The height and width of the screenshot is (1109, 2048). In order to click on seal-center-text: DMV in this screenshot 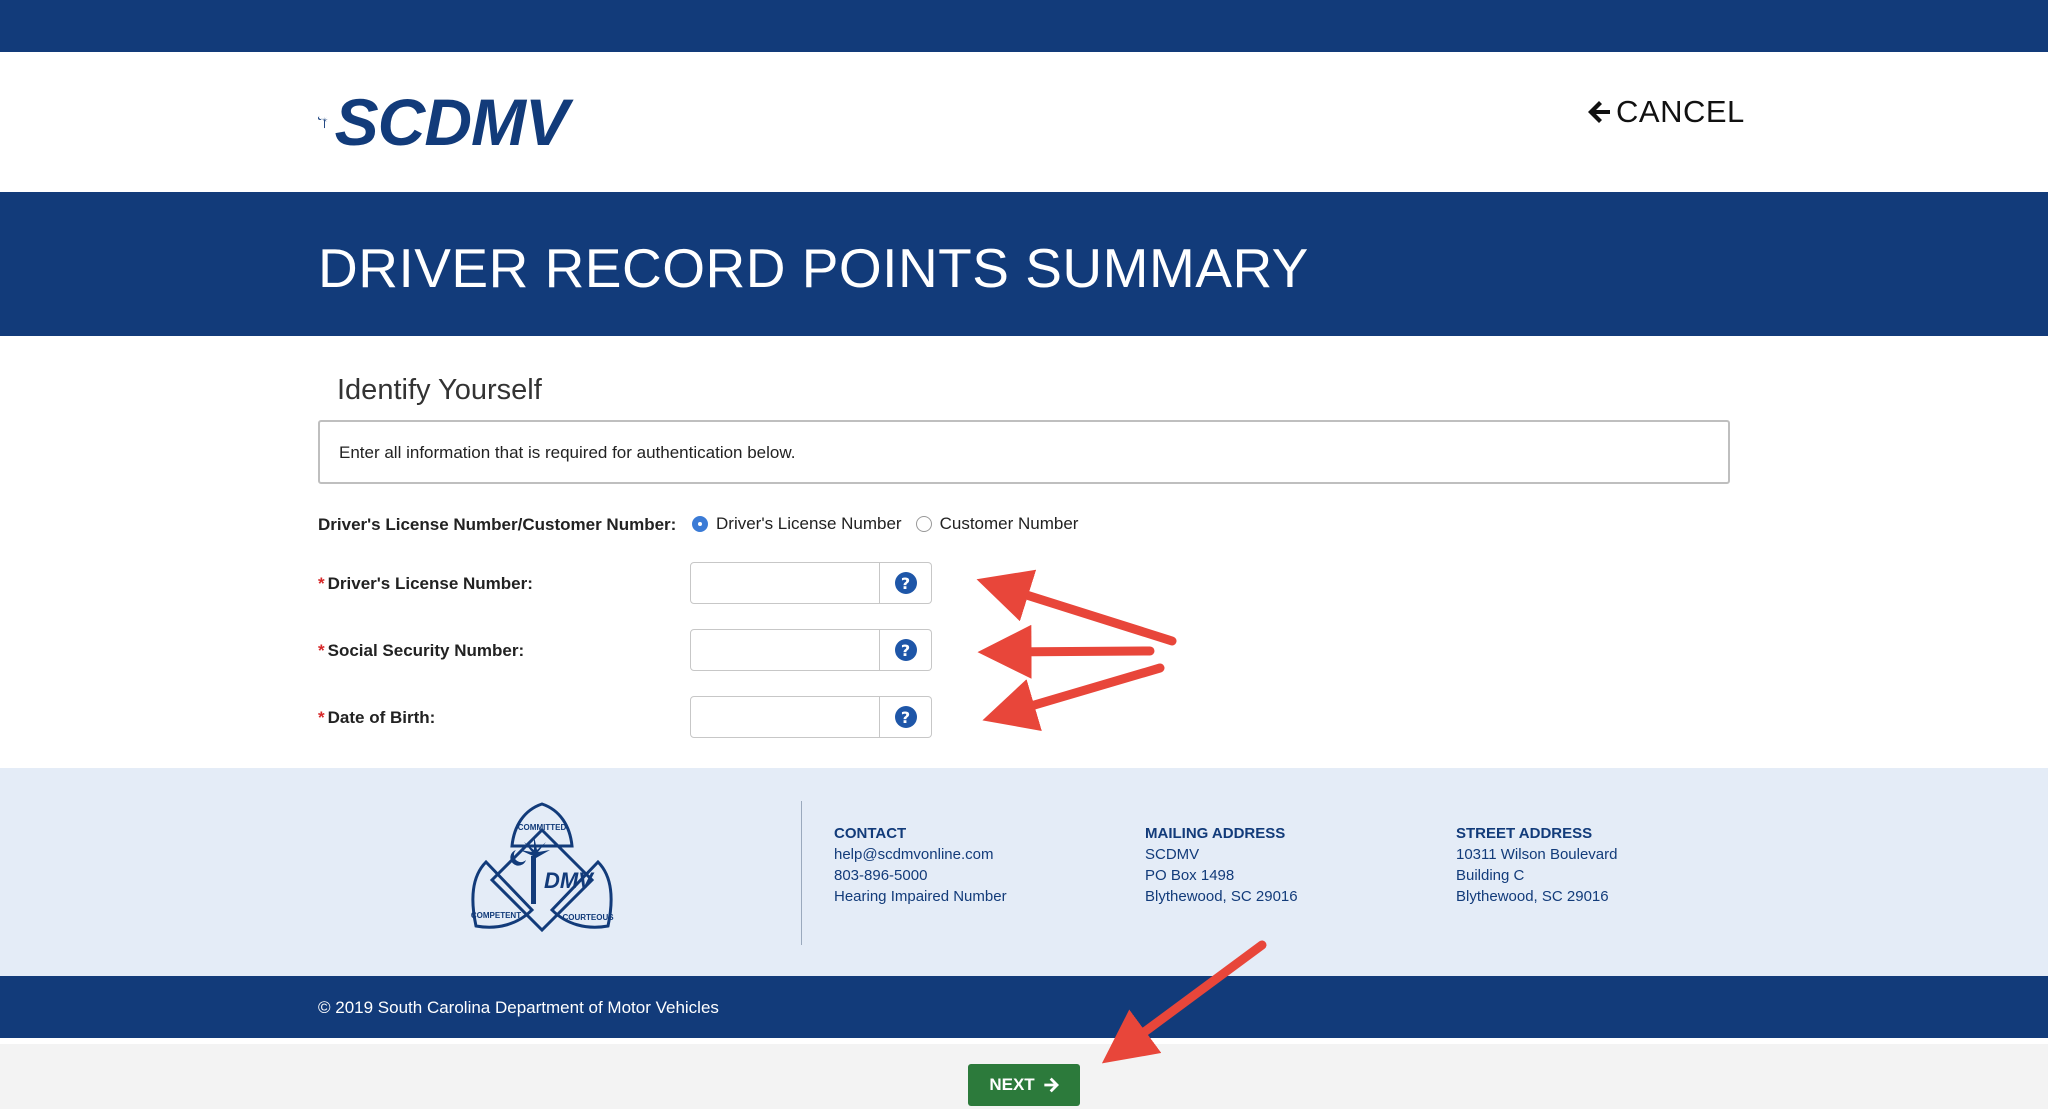, I will do `click(569, 880)`.